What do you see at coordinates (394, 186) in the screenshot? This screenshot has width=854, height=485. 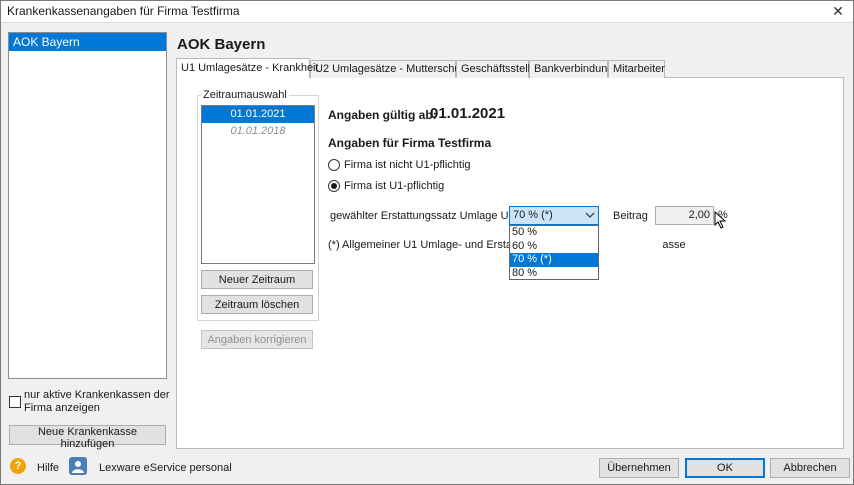 I see `radio-obligated-label: Firma ist U1-pflichtig` at bounding box center [394, 186].